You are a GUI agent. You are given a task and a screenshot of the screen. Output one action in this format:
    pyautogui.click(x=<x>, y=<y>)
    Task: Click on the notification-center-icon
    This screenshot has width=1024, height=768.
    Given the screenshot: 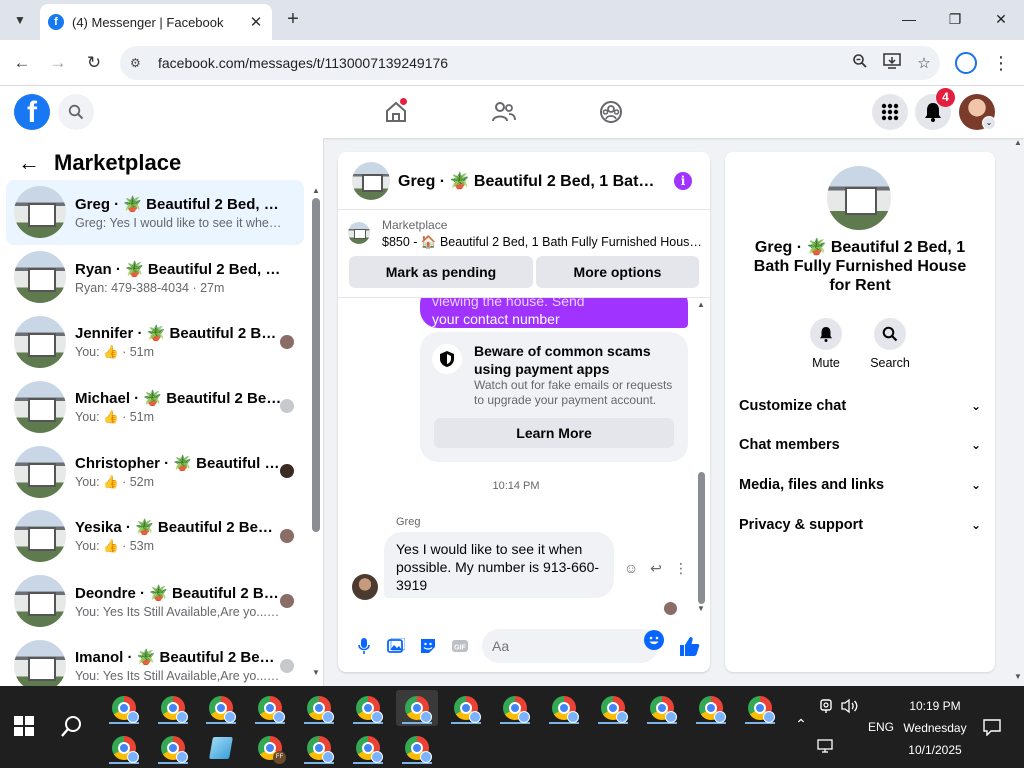 What is the action you would take?
    pyautogui.click(x=992, y=728)
    